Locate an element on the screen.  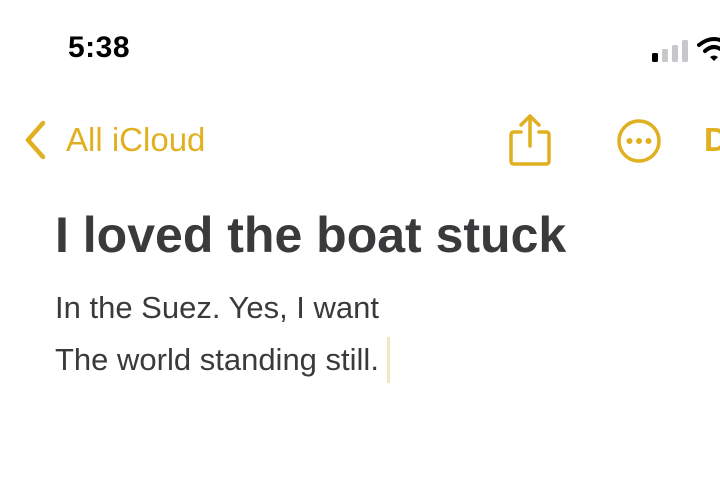
note-line-with-cursor: The world standing still. is located at coordinates (375, 360).